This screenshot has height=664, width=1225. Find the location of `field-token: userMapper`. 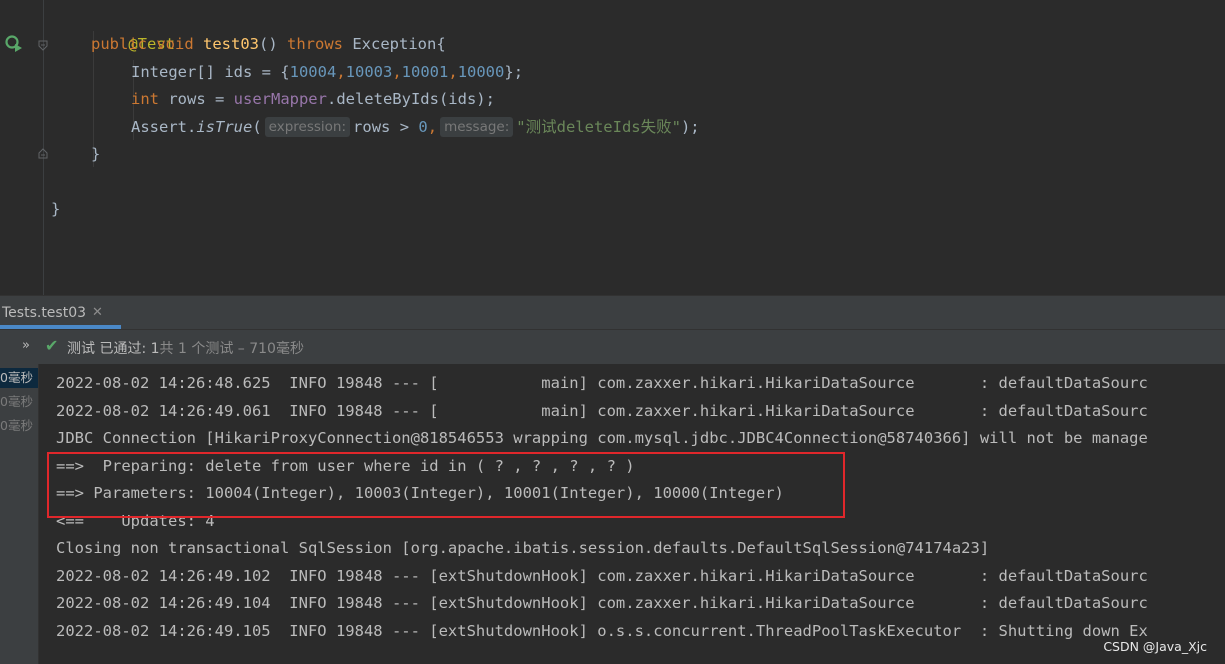

field-token: userMapper is located at coordinates (280, 99).